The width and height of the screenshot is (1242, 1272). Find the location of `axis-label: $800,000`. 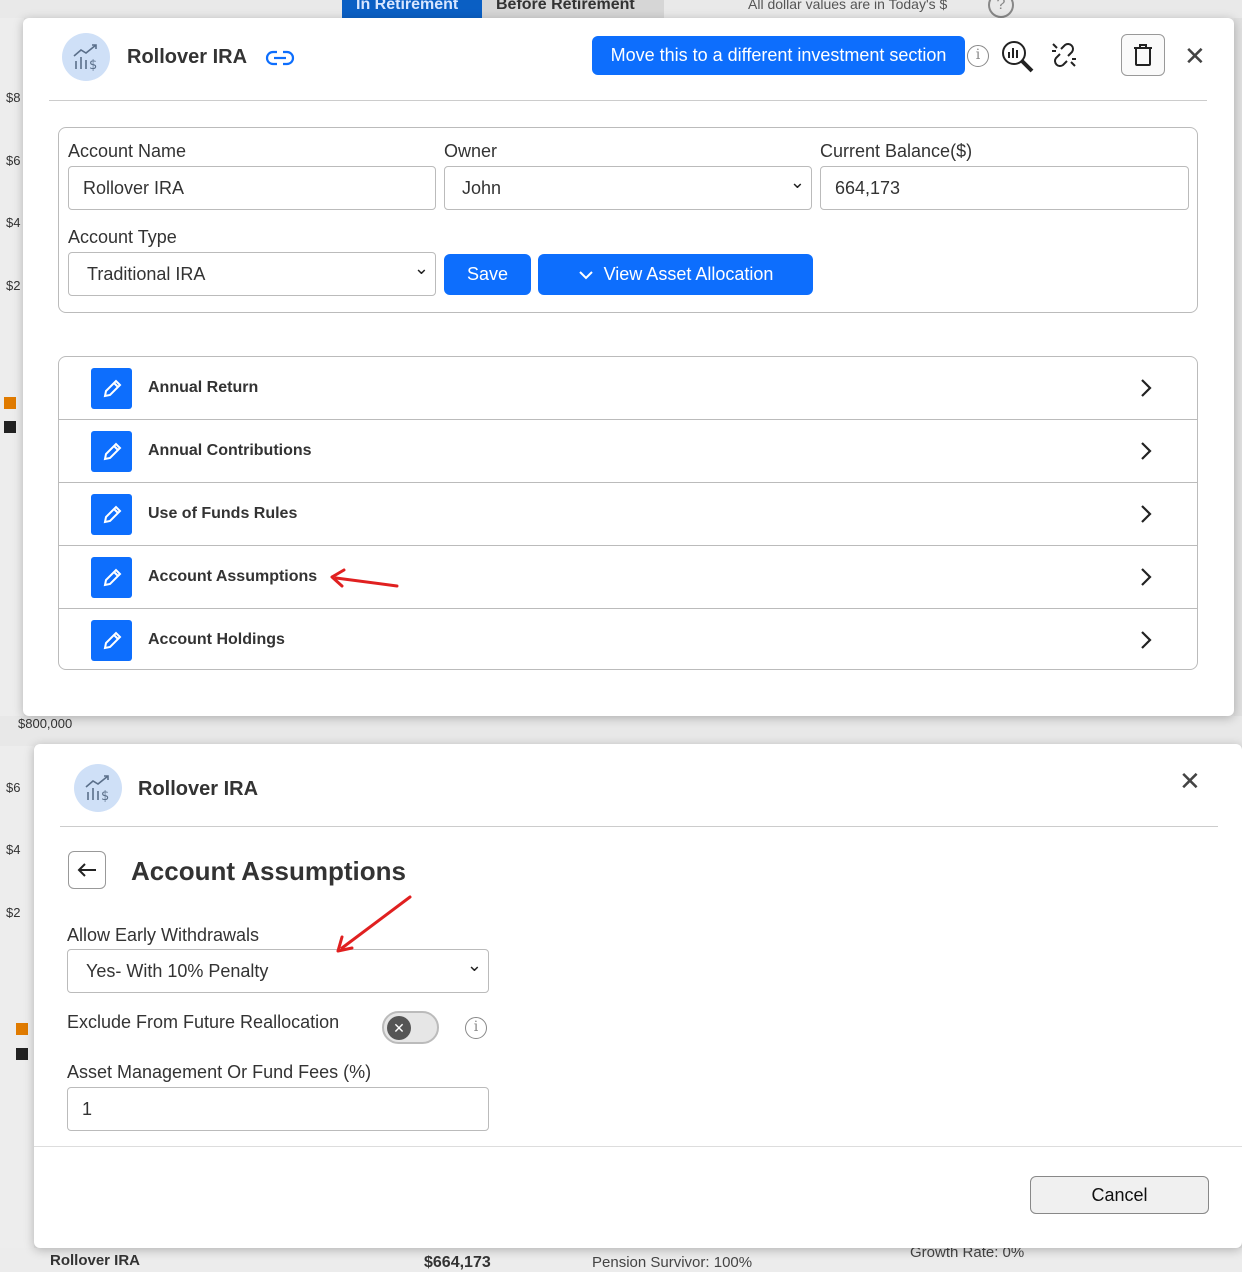

axis-label: $800,000 is located at coordinates (45, 723).